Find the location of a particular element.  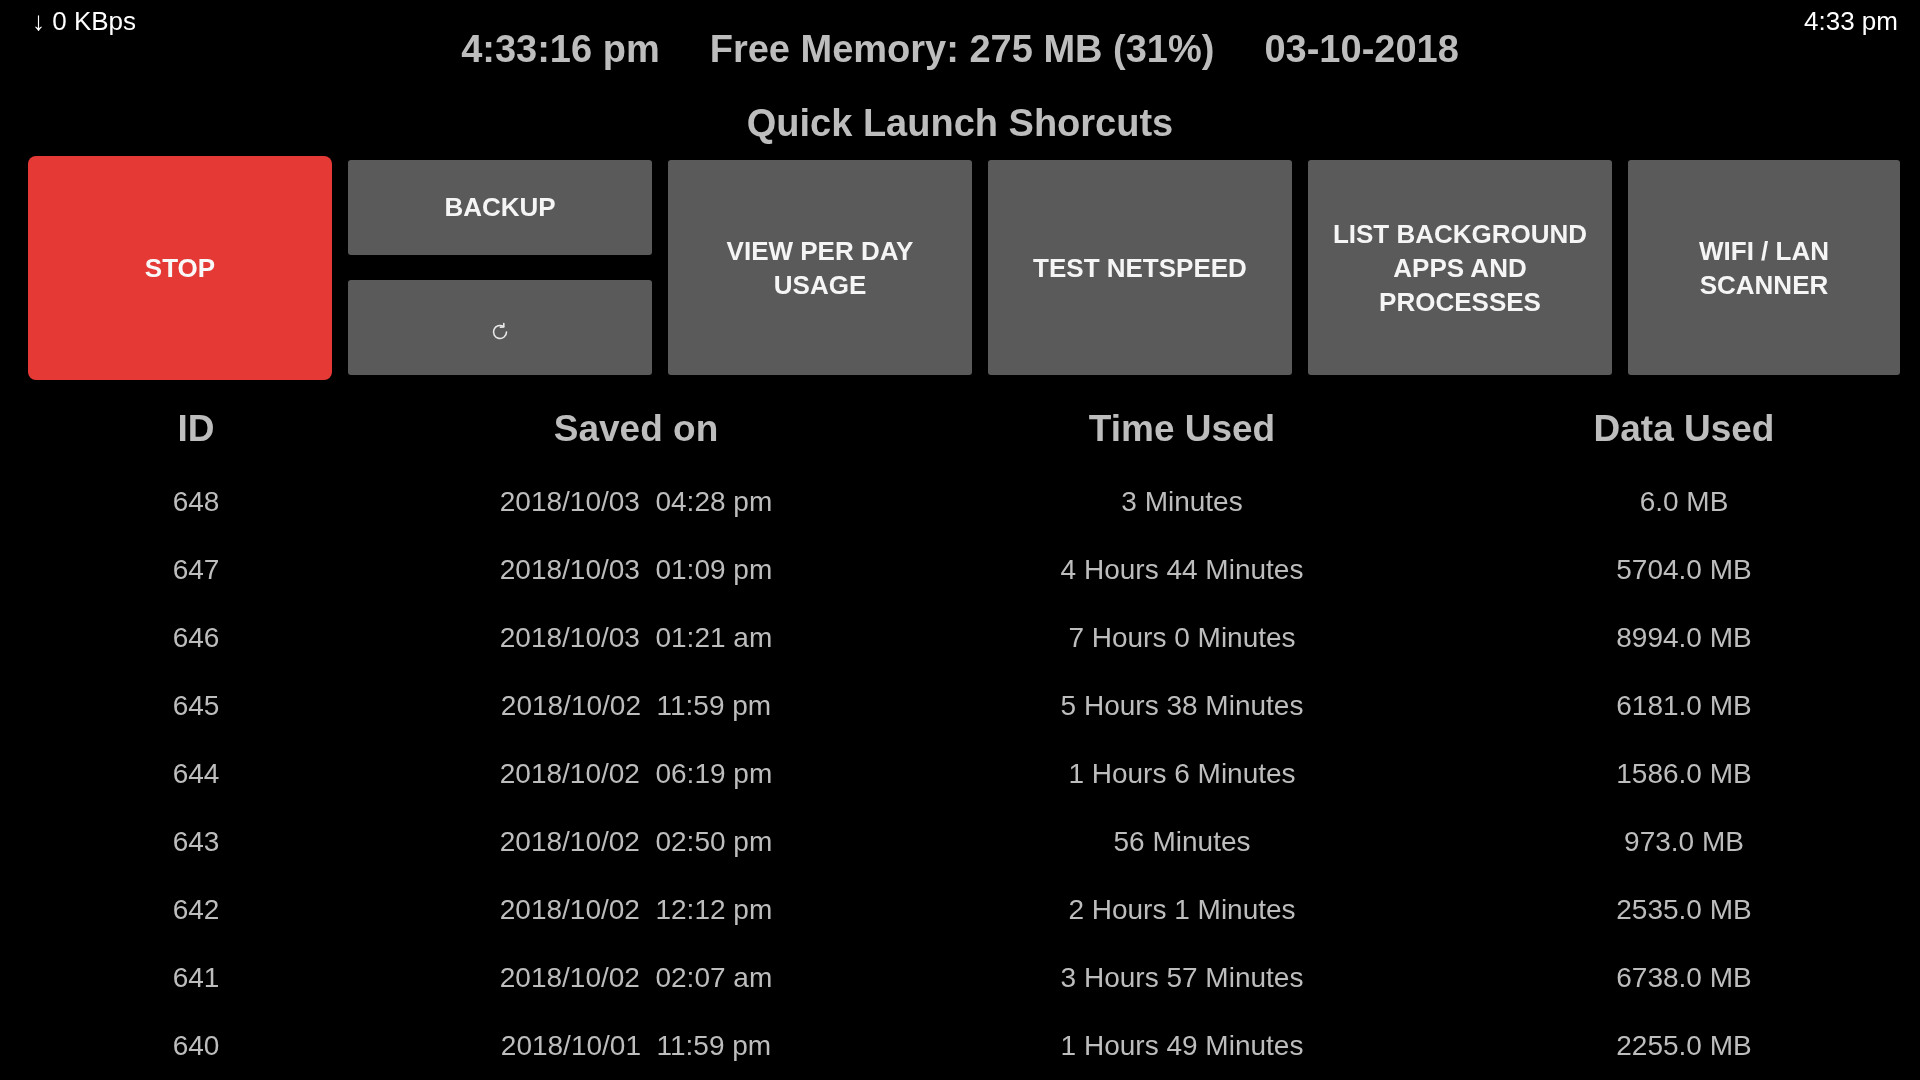

table-cell: 2018/10/02 02:07 am is located at coordinates (636, 978).